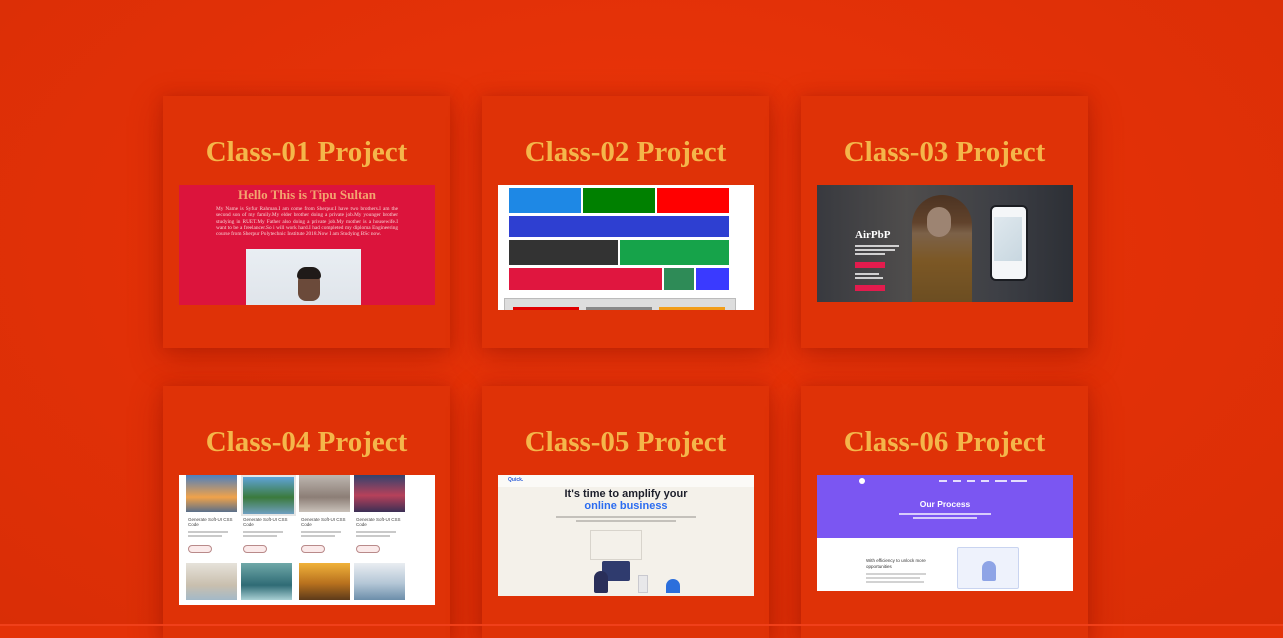 The image size is (1283, 638). What do you see at coordinates (944, 442) in the screenshot?
I see `project-title: Class-06 Project` at bounding box center [944, 442].